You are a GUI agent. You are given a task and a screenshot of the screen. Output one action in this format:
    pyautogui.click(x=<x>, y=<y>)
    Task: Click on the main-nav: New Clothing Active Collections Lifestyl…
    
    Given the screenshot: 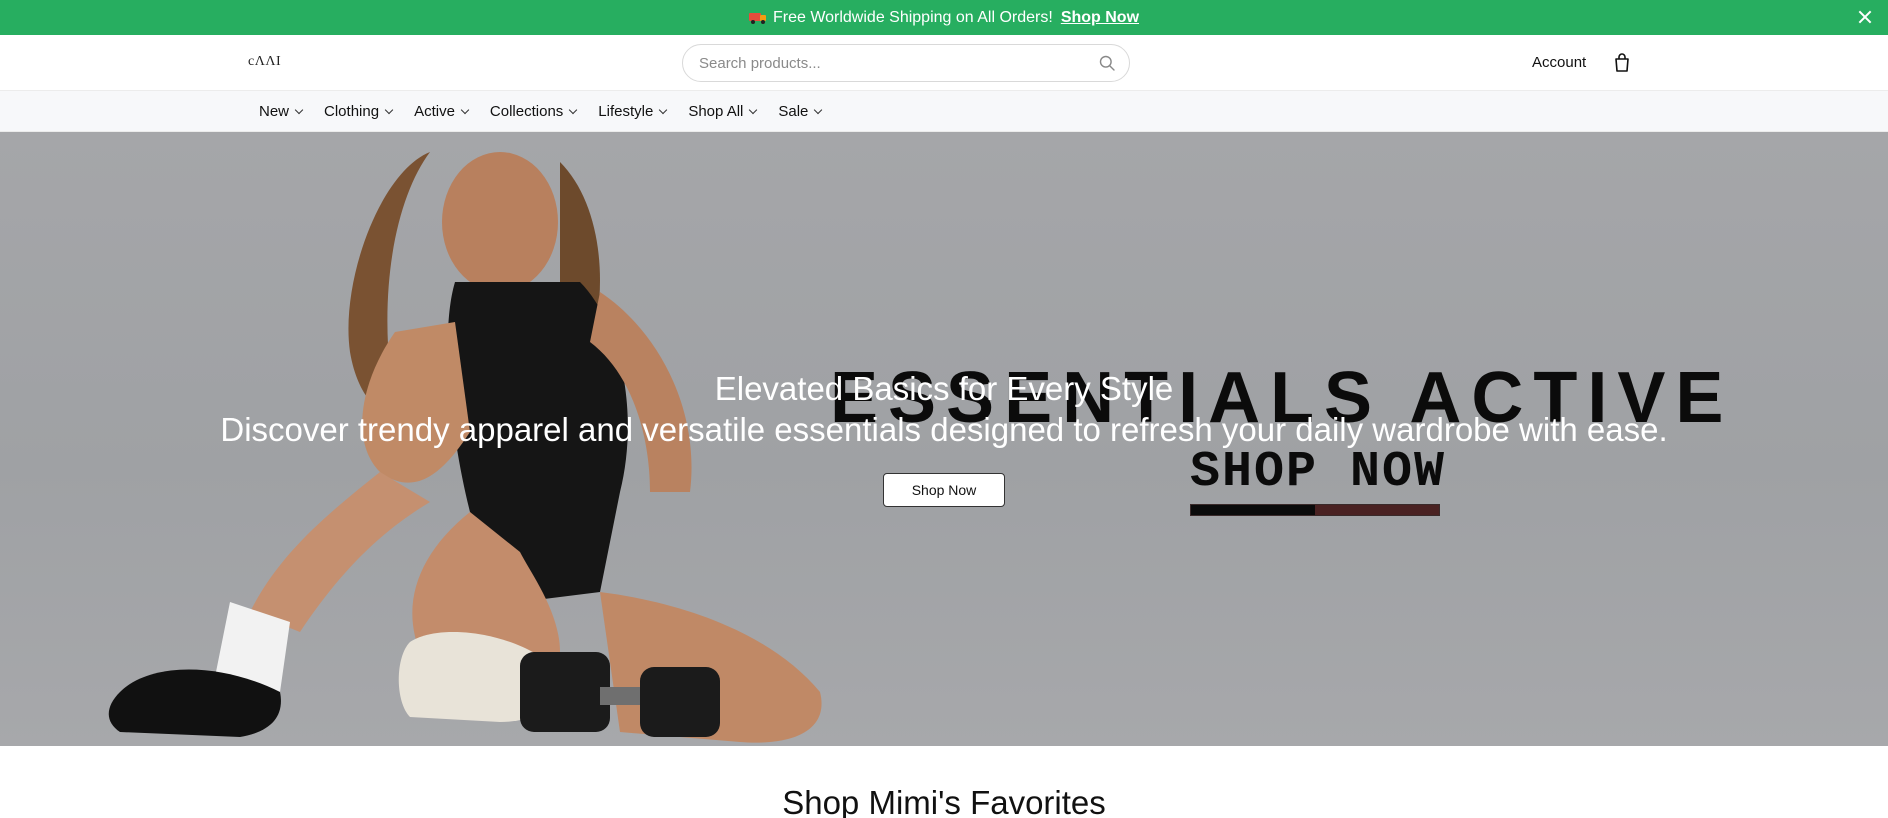 What is the action you would take?
    pyautogui.click(x=944, y=111)
    